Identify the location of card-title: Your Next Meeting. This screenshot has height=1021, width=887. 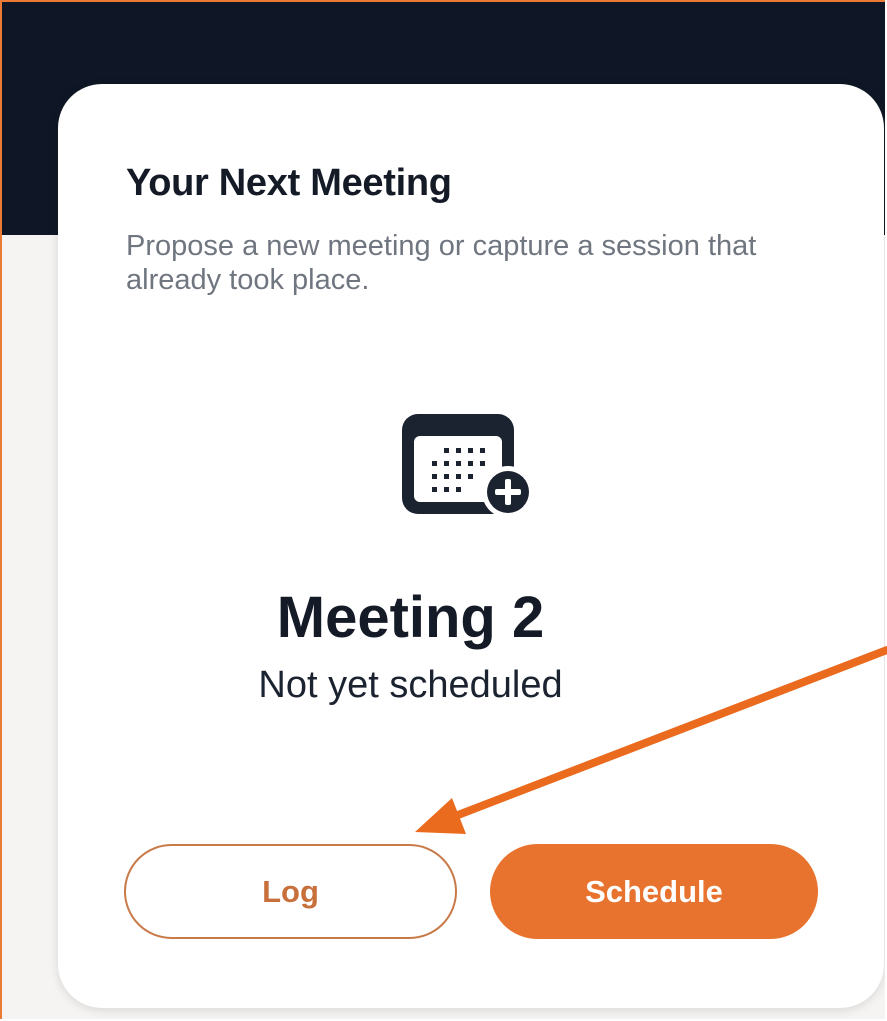
(289, 183).